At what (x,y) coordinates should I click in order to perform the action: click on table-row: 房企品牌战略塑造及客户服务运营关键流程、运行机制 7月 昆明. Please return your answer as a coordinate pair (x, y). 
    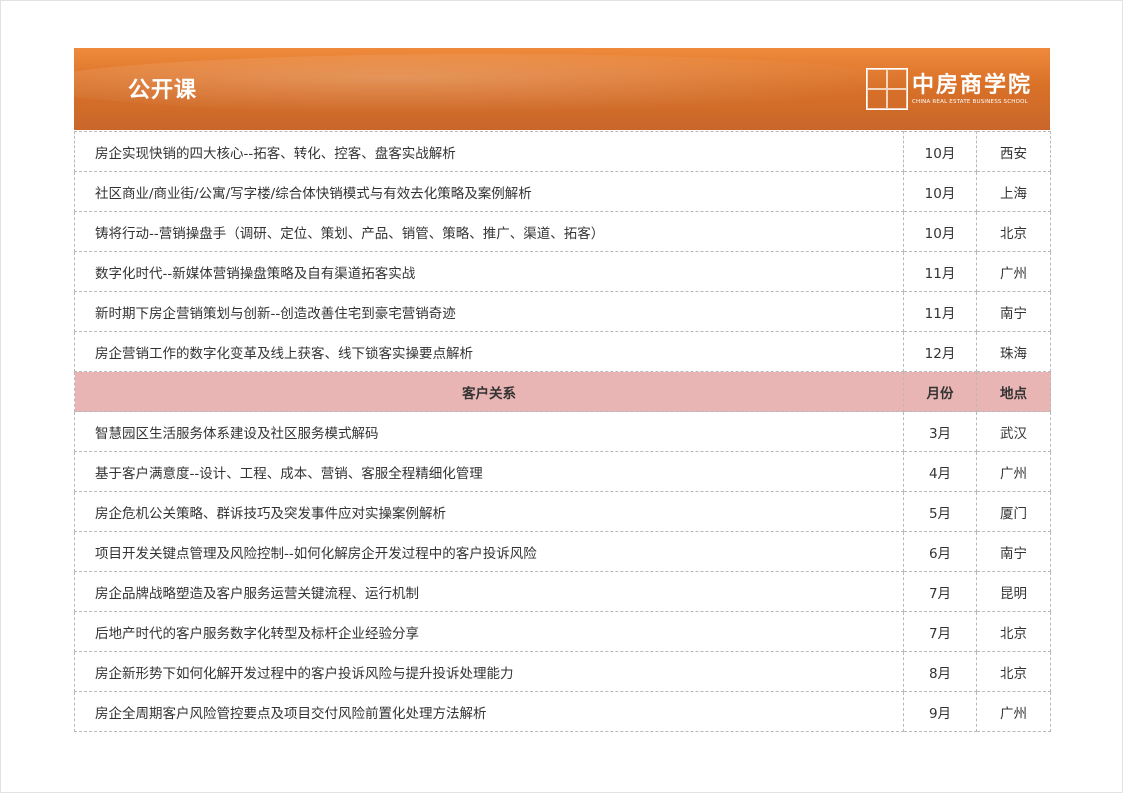
    Looking at the image, I should click on (562, 591).